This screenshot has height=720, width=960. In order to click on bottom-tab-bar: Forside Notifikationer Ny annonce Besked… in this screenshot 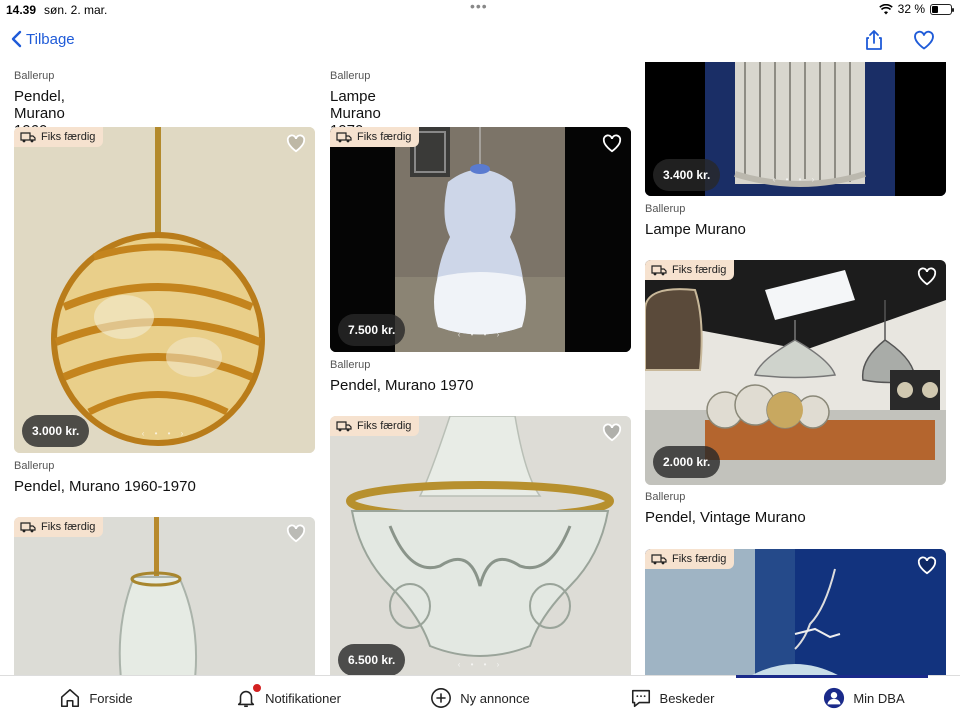, I will do `click(480, 697)`.